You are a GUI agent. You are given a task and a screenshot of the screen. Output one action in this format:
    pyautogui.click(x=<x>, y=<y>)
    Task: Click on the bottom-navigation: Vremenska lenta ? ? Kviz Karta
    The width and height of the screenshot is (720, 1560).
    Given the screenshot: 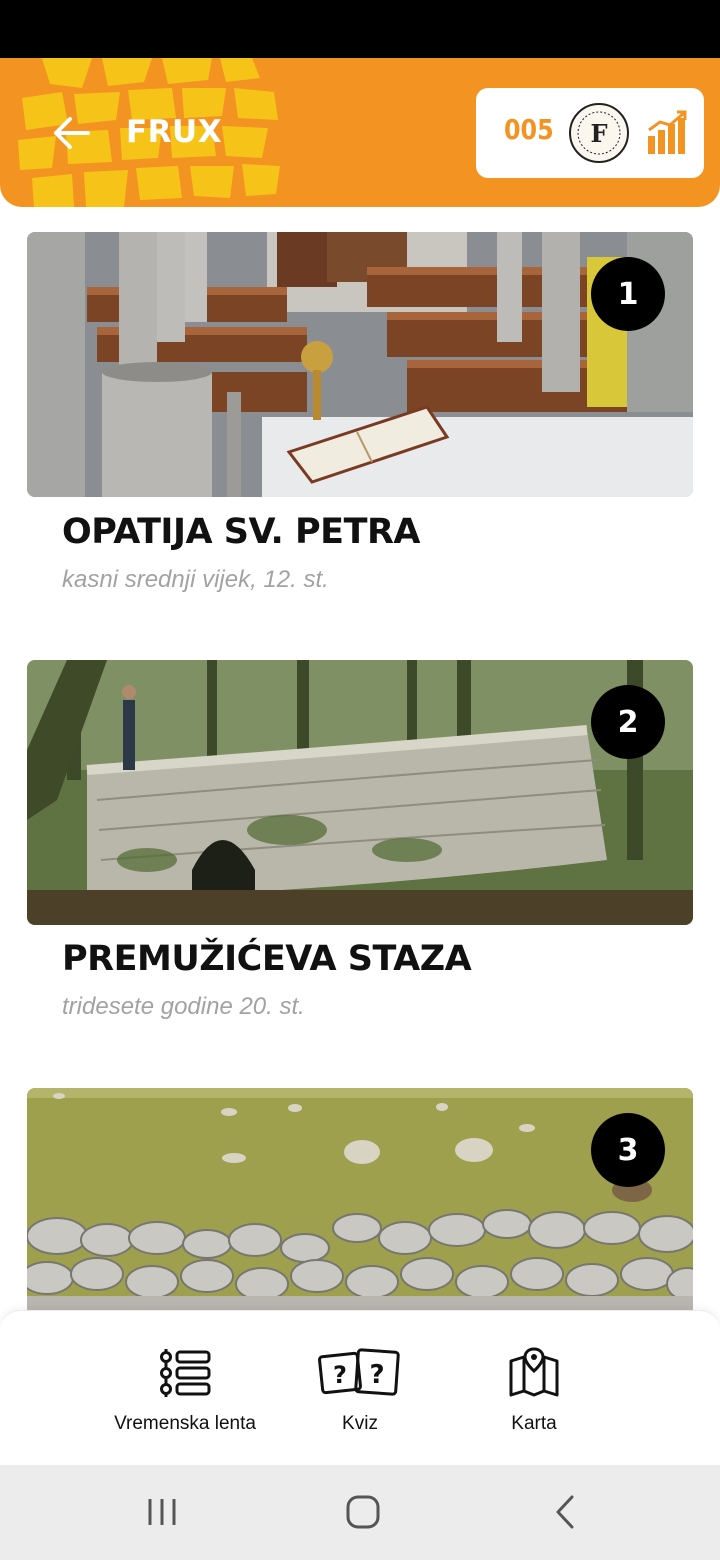 What is the action you would take?
    pyautogui.click(x=360, y=1388)
    